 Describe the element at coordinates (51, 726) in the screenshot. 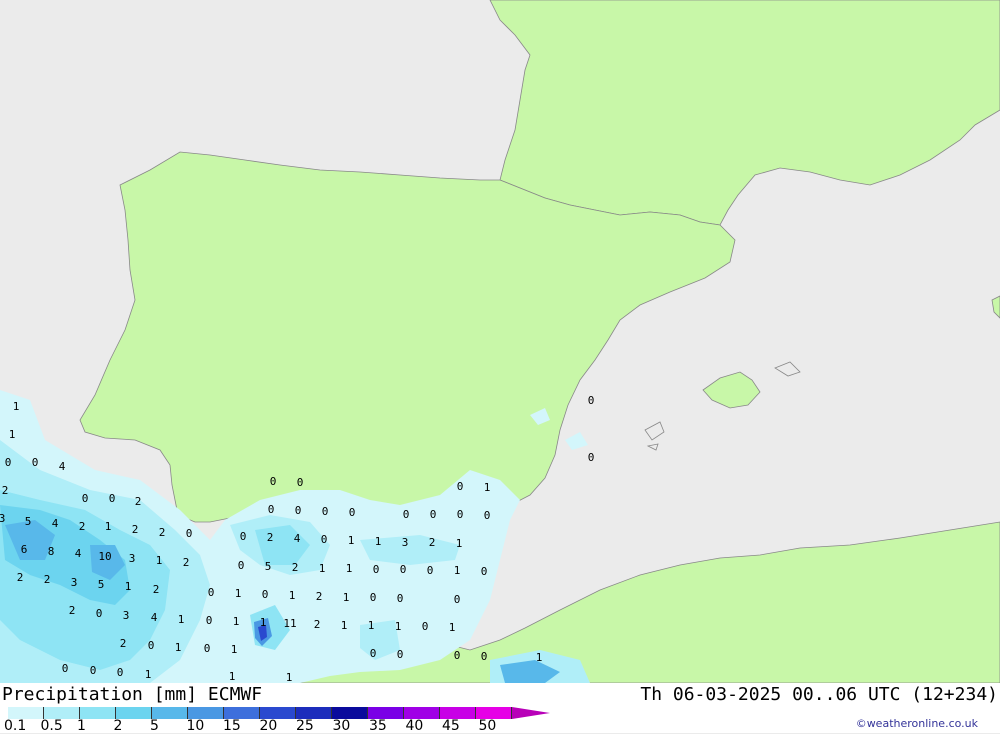

I see `scale-label: 0.5` at that location.